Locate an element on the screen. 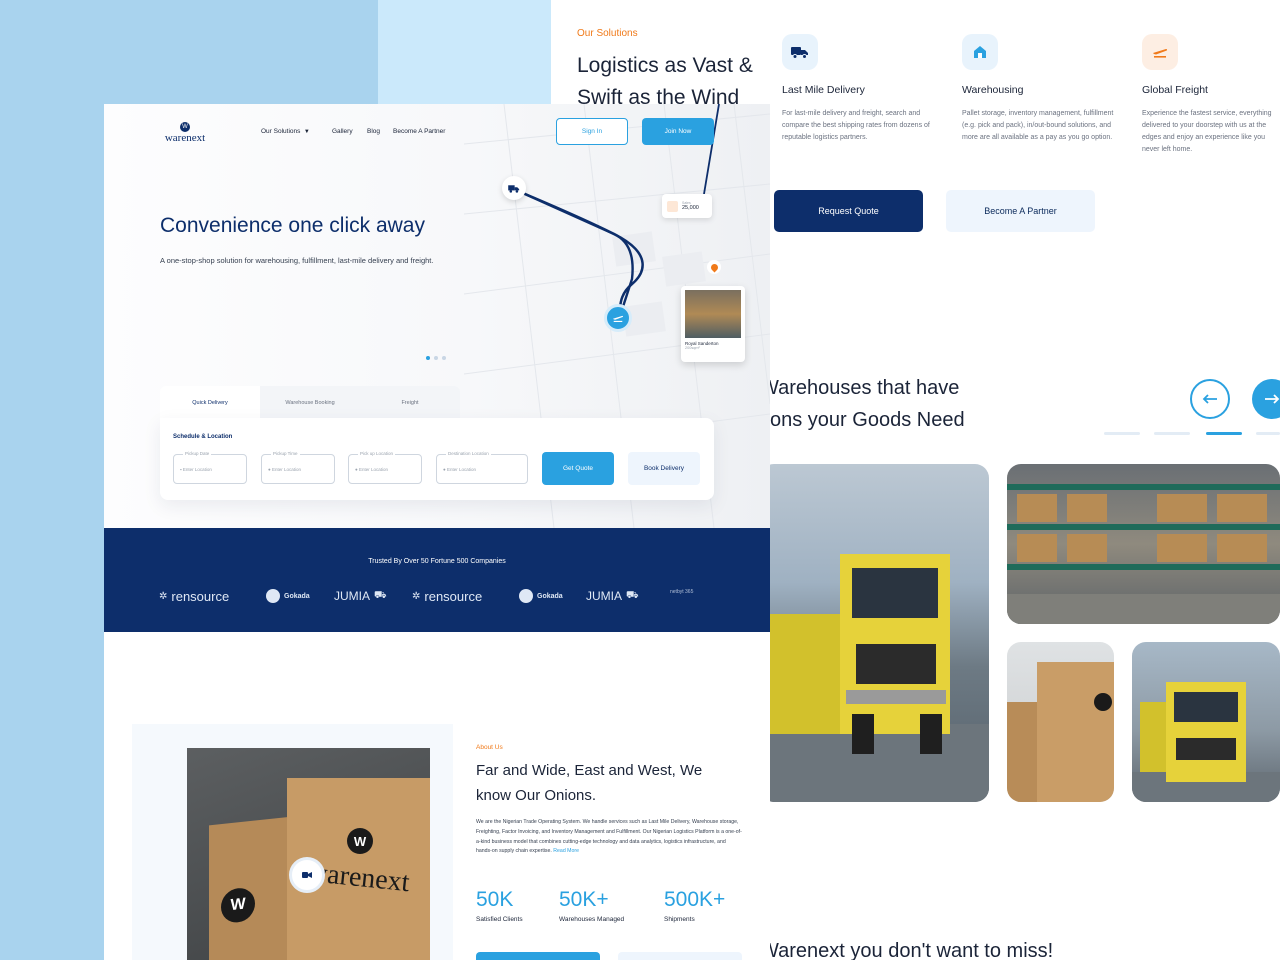  box-photo is located at coordinates (1060, 722).